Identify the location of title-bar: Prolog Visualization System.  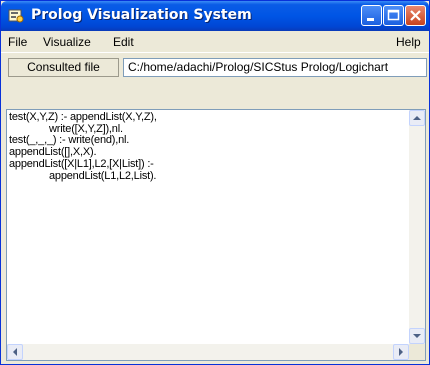
(215, 16).